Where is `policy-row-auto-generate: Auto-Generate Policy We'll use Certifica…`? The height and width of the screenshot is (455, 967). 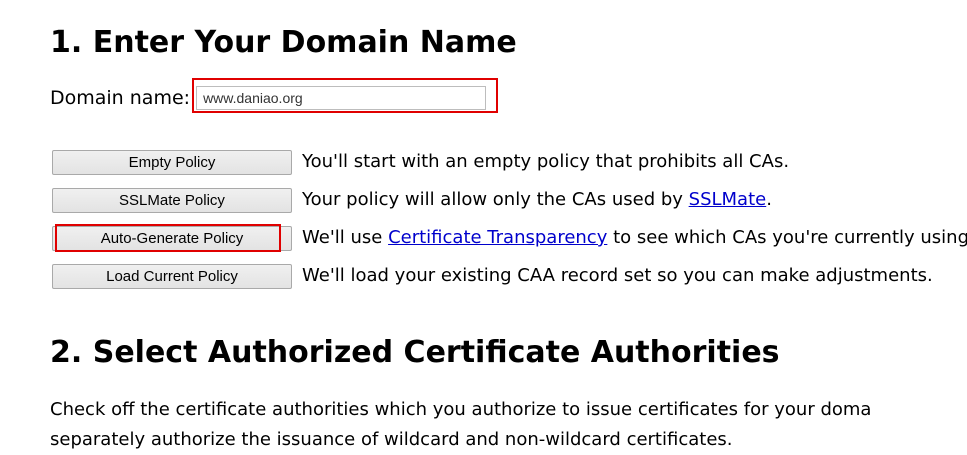
policy-row-auto-generate: Auto-Generate Policy We'll use Certifica… is located at coordinates (509, 238).